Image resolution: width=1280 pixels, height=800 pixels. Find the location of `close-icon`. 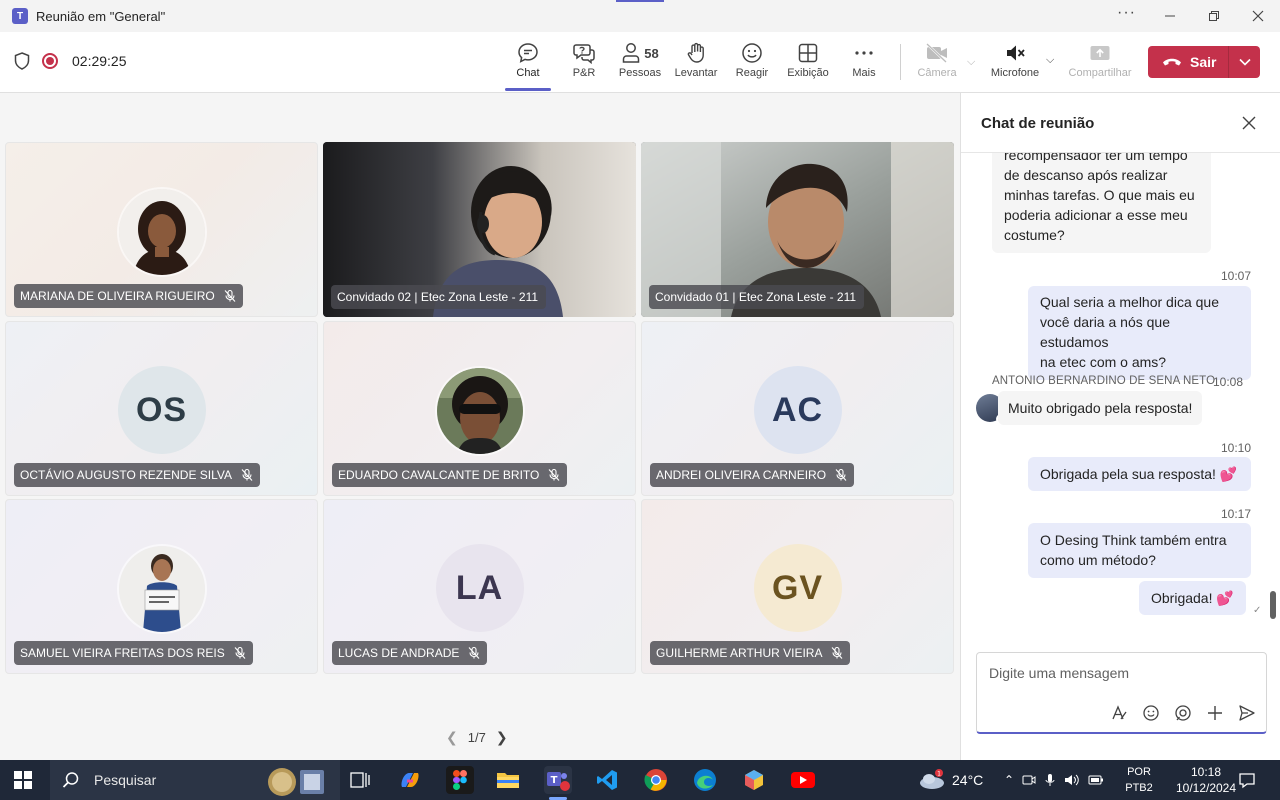

close-icon is located at coordinates (1249, 123).